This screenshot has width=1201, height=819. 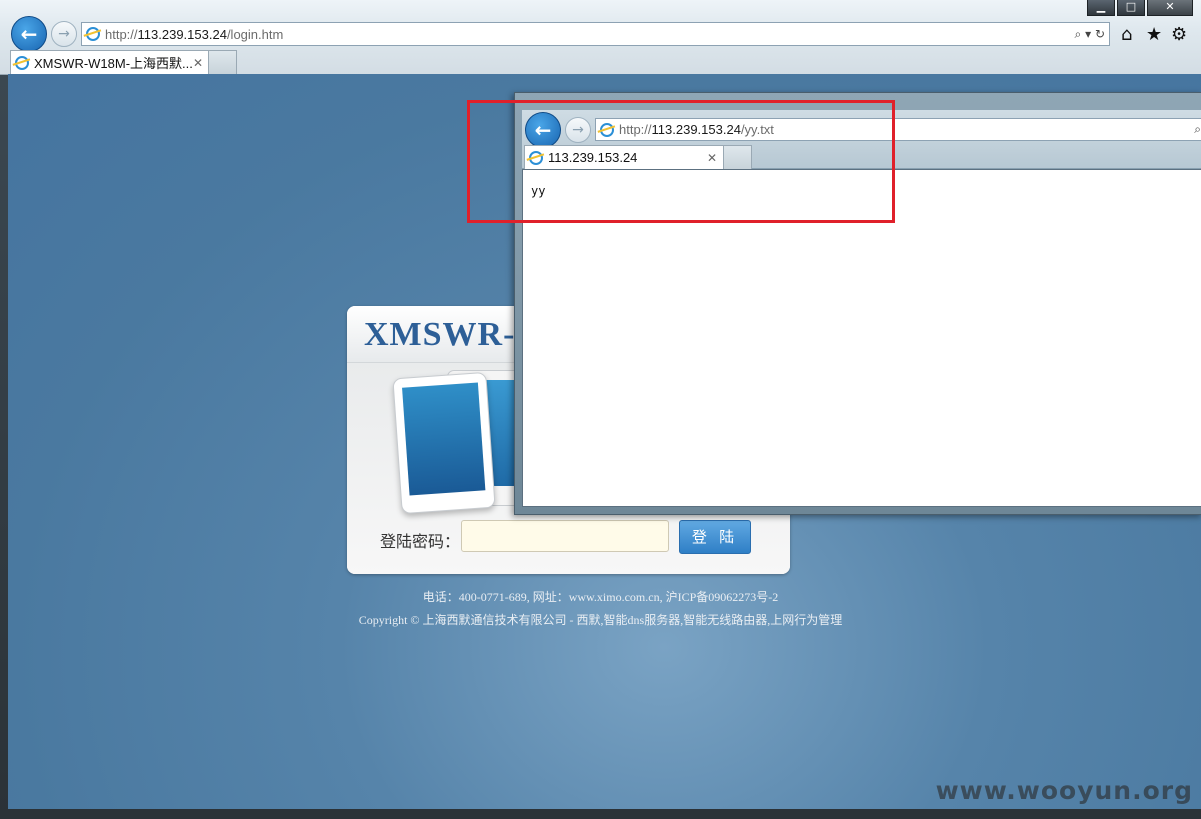 I want to click on address-url: http://113.239.153.24/login.htm, so click(x=194, y=34).